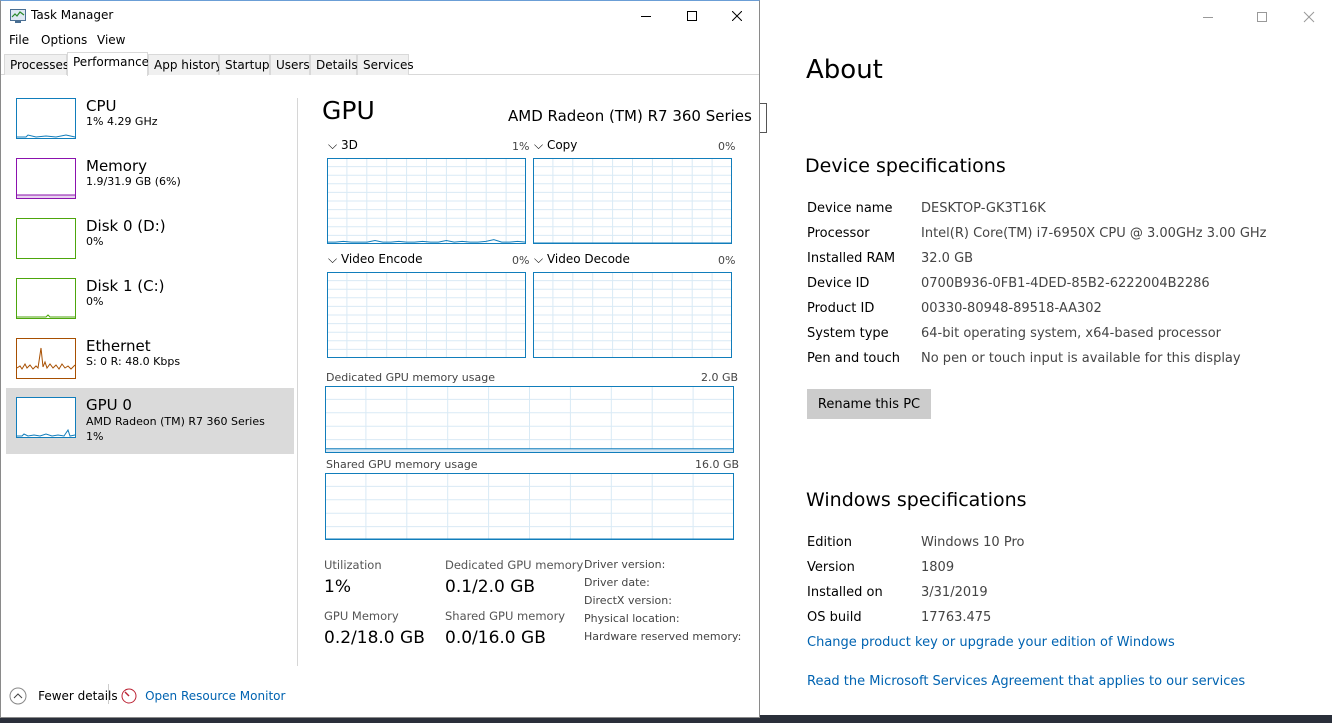 Image resolution: width=1332 pixels, height=723 pixels. Describe the element at coordinates (947, 258) in the screenshot. I see `spec-value: 32.0 GB` at that location.